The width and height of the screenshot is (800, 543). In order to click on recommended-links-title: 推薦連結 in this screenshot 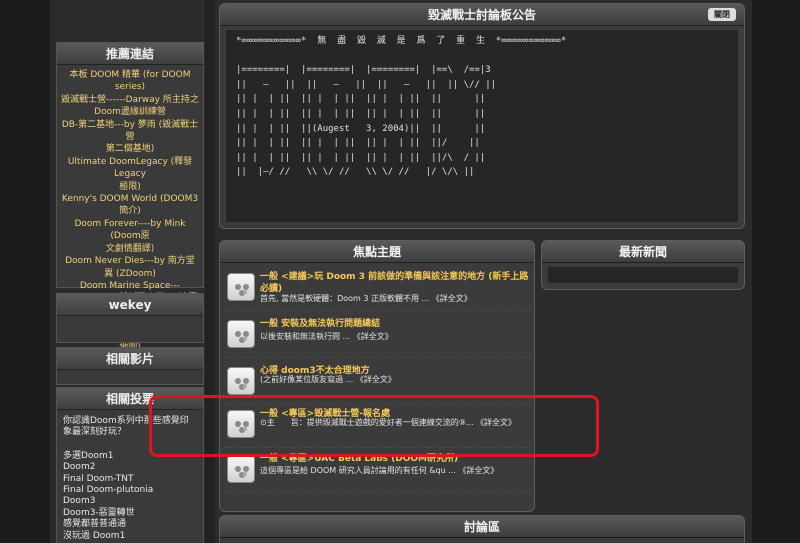, I will do `click(130, 54)`.